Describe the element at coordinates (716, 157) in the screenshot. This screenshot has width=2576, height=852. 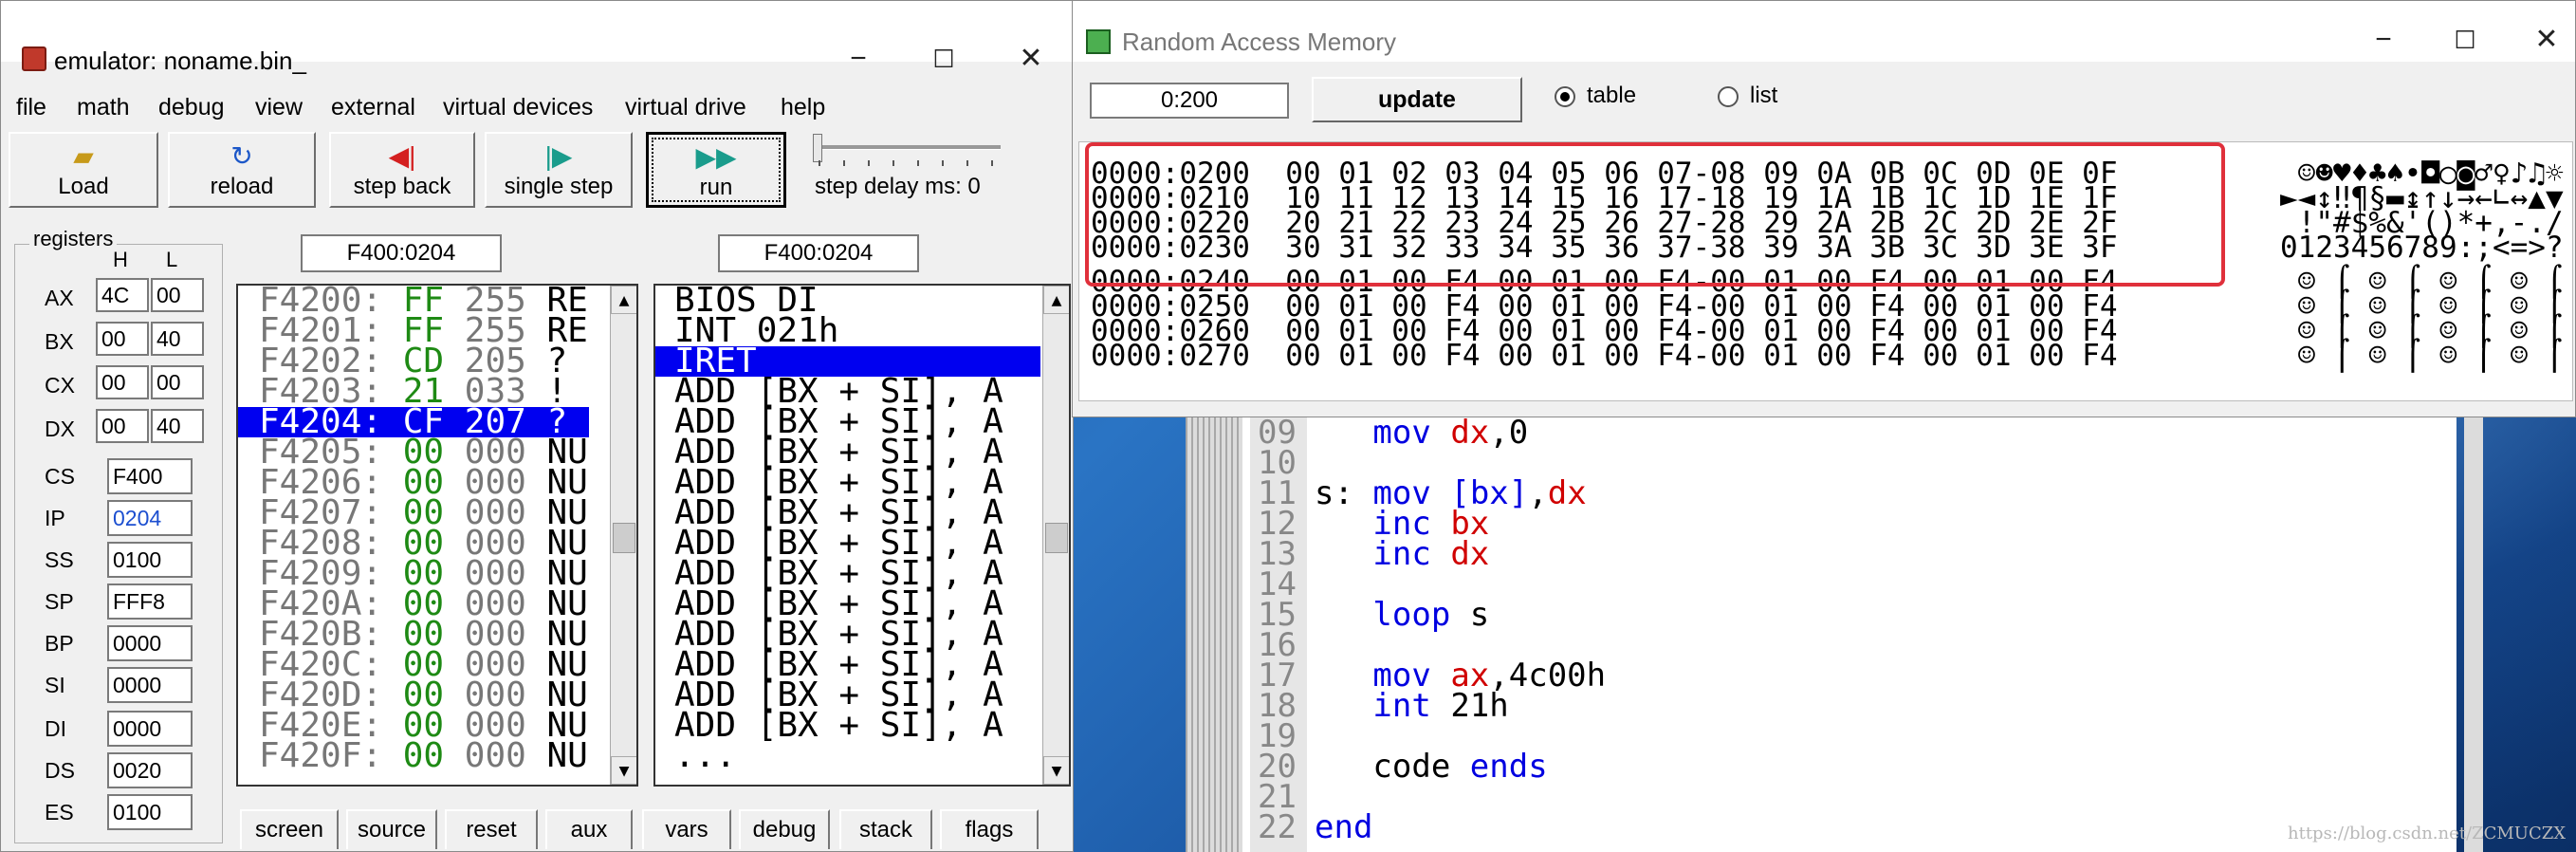
I see `run-icon: ▶▶` at that location.